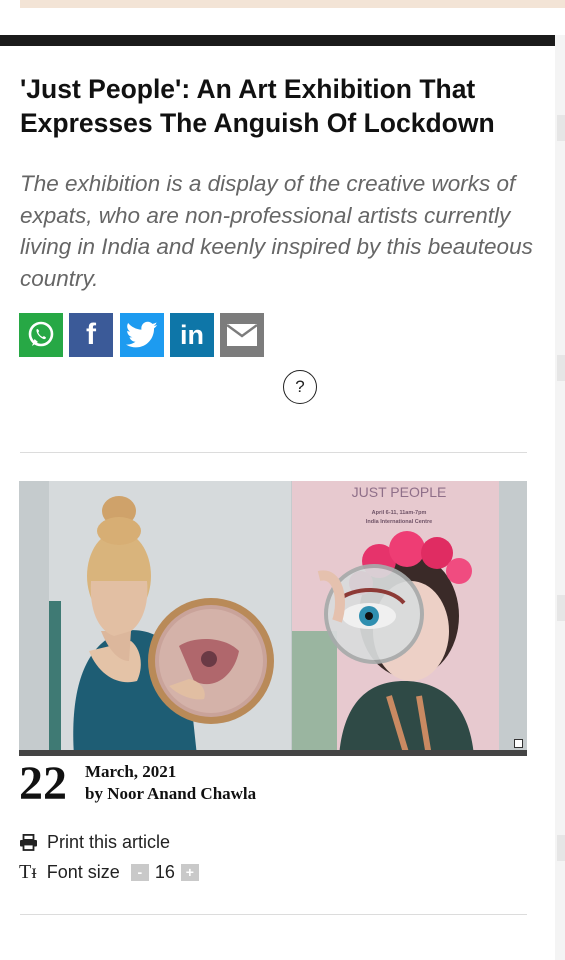  What do you see at coordinates (277, 40) in the screenshot?
I see `section-divider-bar` at bounding box center [277, 40].